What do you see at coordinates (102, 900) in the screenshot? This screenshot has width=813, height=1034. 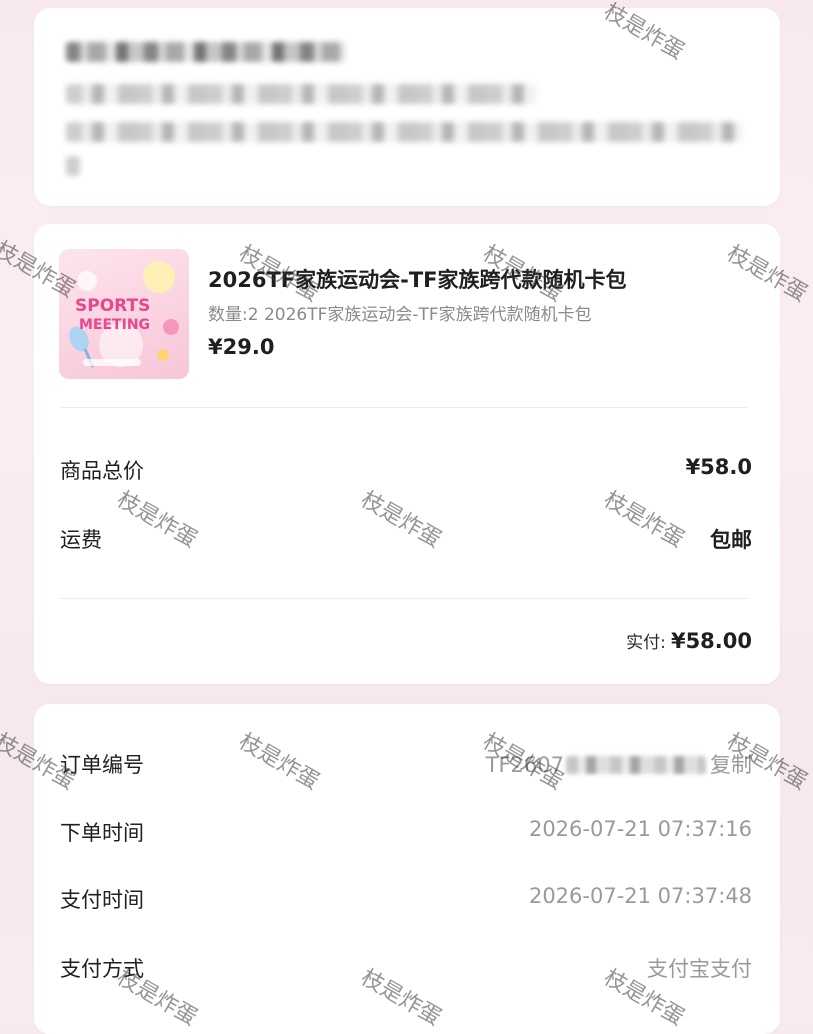 I see `pay-time-label: 支付时间` at bounding box center [102, 900].